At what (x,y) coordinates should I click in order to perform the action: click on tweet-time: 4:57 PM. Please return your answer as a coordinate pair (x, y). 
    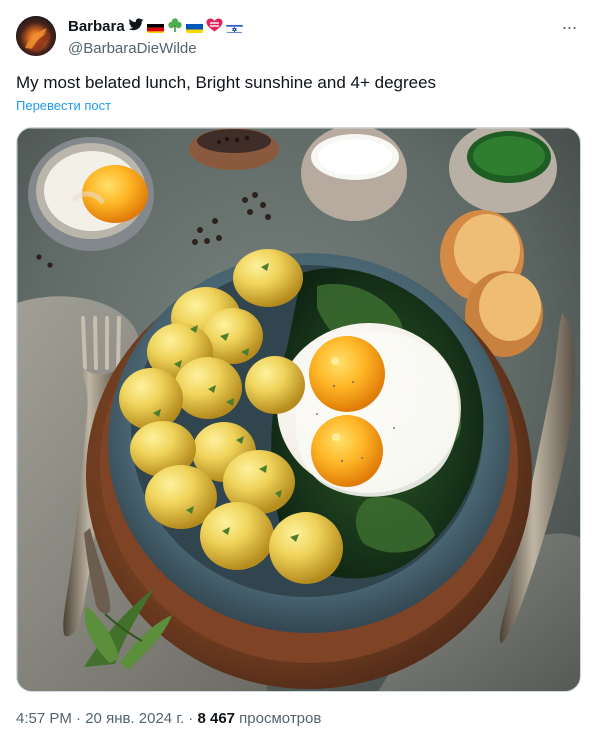
    Looking at the image, I should click on (44, 718).